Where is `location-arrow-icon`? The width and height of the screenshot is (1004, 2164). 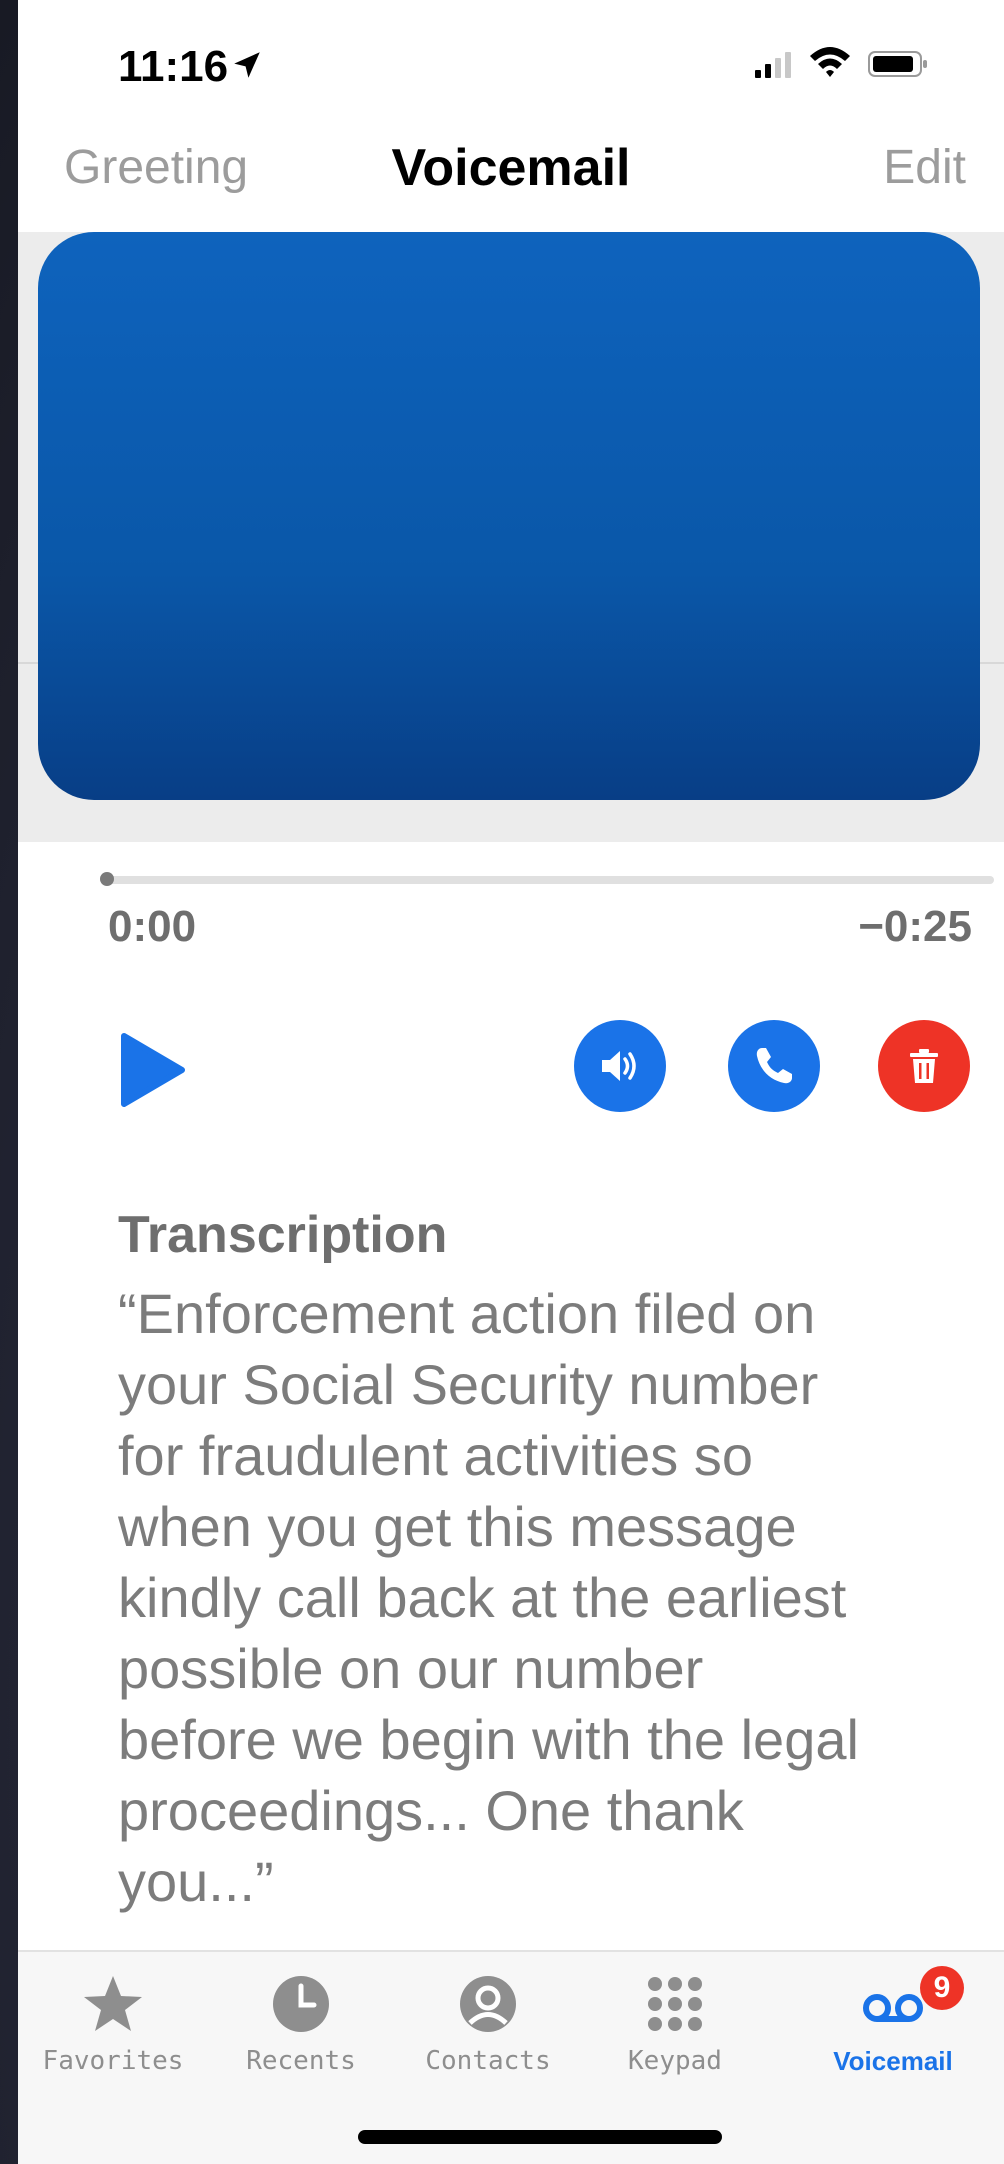
location-arrow-icon is located at coordinates (247, 65).